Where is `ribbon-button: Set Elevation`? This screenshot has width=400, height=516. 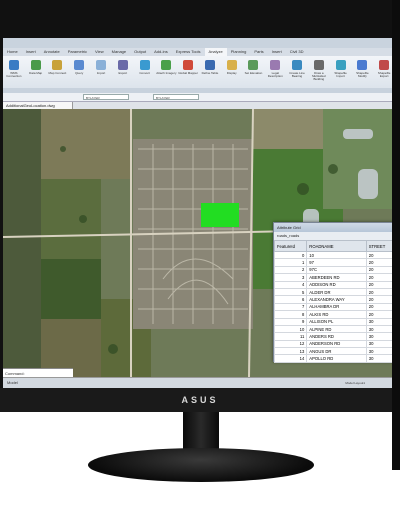
ribbon-button: Set Elevation is located at coordinates (254, 72).